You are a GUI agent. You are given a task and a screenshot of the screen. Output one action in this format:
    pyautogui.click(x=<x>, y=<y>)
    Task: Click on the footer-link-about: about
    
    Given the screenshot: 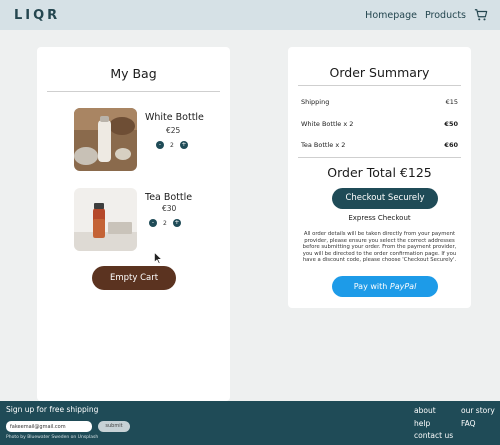 What is the action you would take?
    pyautogui.click(x=425, y=410)
    